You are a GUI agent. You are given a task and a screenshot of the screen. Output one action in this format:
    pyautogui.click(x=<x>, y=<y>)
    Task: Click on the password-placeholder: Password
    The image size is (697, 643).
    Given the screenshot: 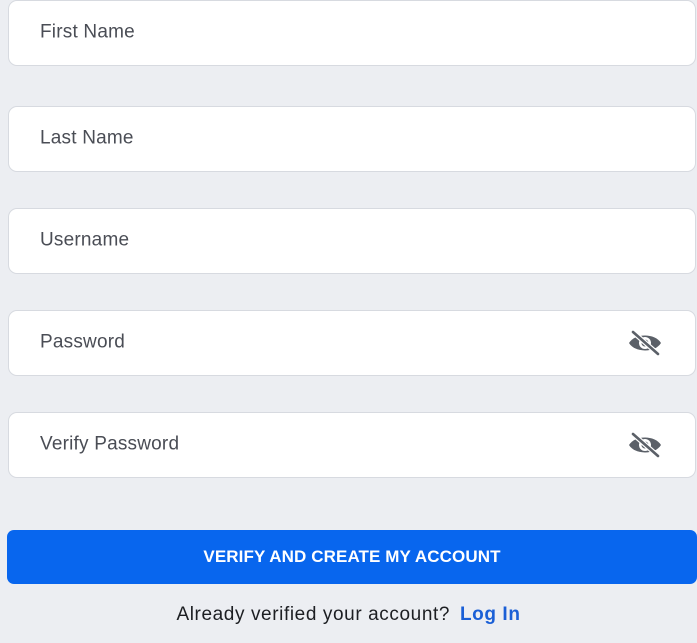 What is the action you would take?
    pyautogui.click(x=83, y=342)
    